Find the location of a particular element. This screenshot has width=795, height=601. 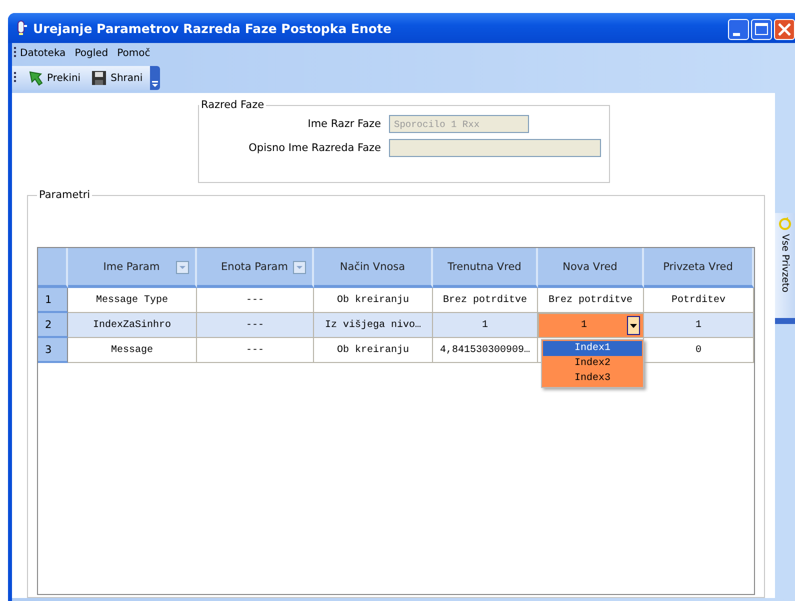

dropdown-option: Index3 is located at coordinates (592, 378).